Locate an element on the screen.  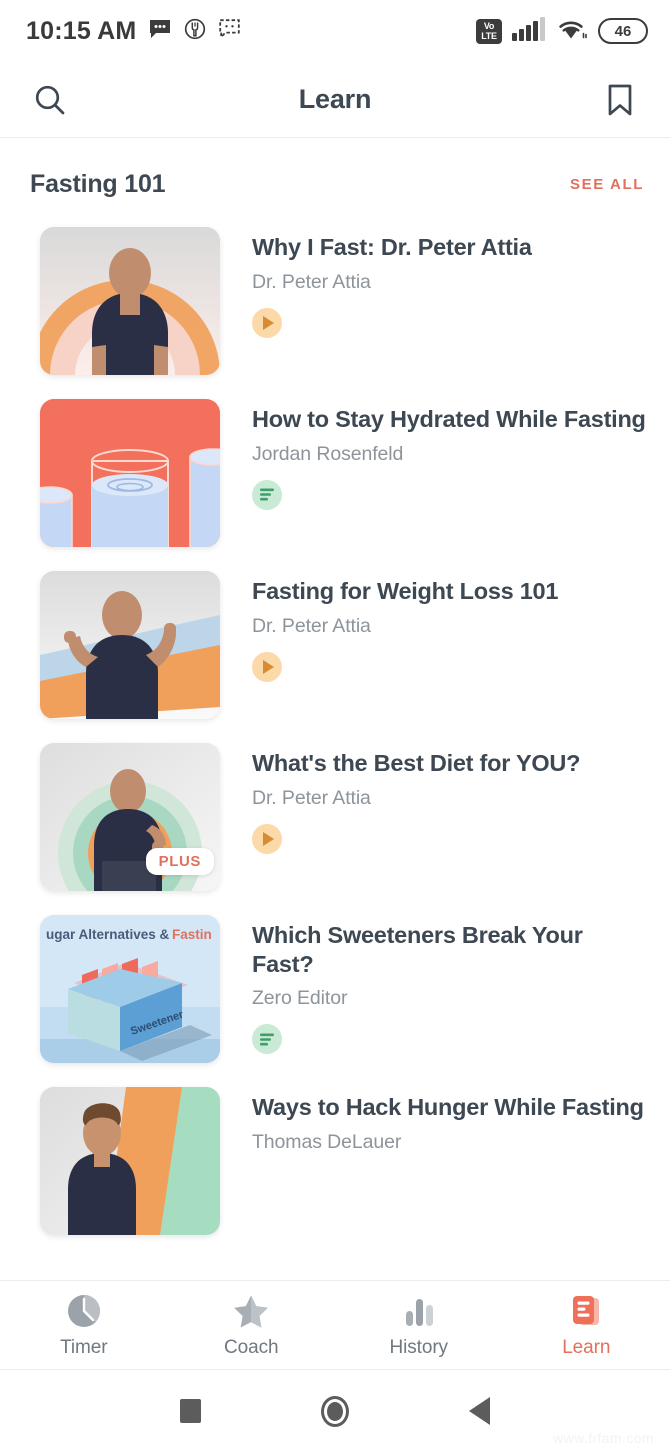
home-circle-icon is located at coordinates (335, 1411).